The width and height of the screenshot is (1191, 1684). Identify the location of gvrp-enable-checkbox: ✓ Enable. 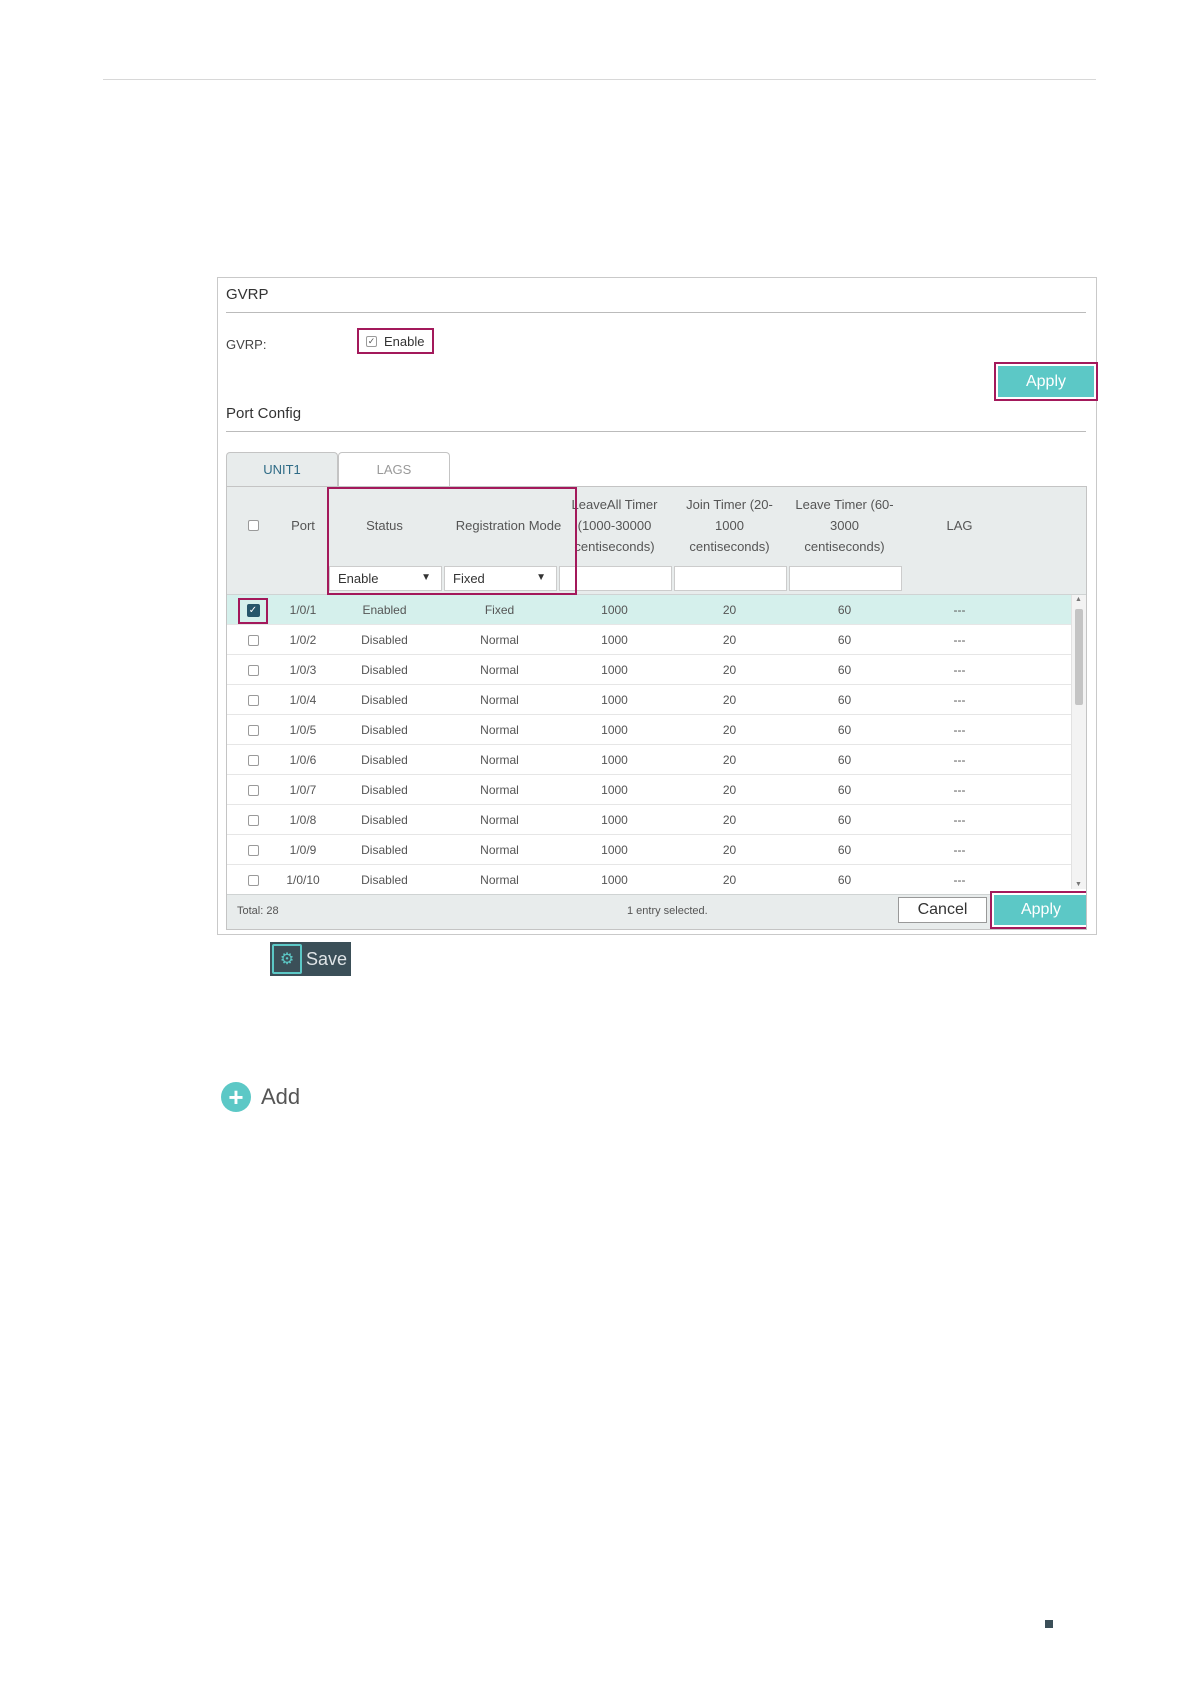
(395, 341).